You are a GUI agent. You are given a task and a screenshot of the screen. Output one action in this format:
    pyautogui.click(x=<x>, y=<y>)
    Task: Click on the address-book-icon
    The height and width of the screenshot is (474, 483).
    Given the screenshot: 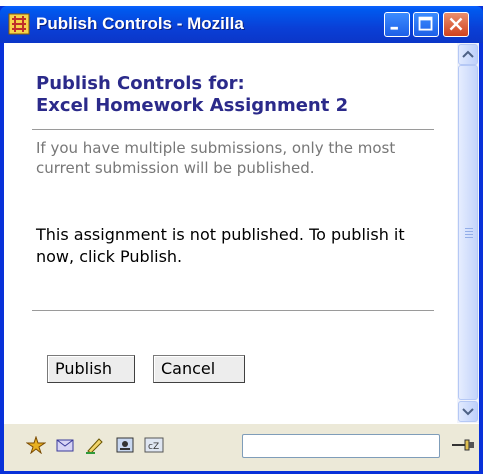 What is the action you would take?
    pyautogui.click(x=125, y=445)
    